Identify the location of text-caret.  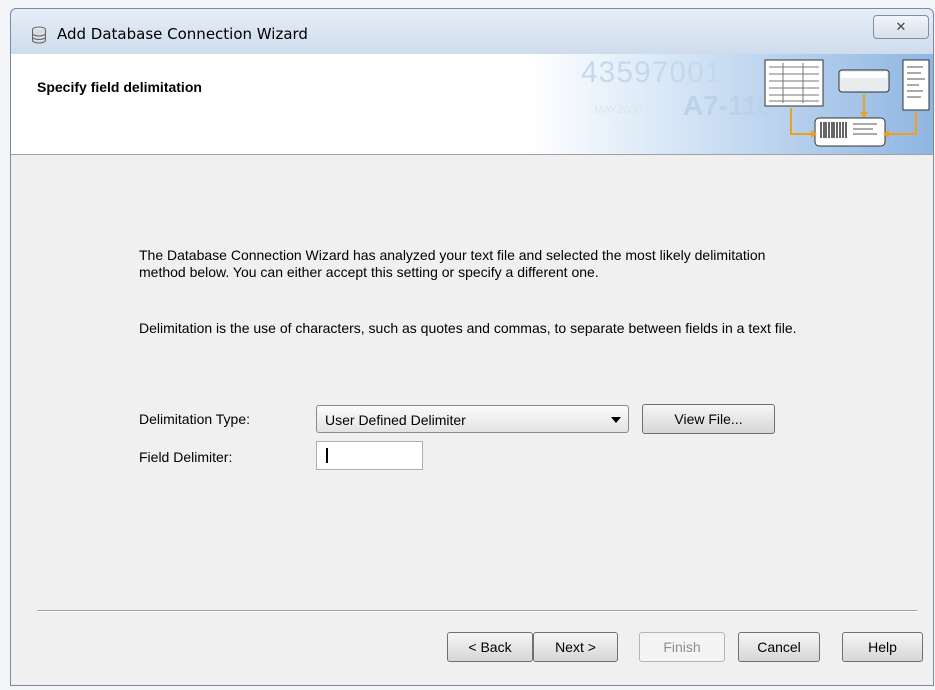
(327, 455).